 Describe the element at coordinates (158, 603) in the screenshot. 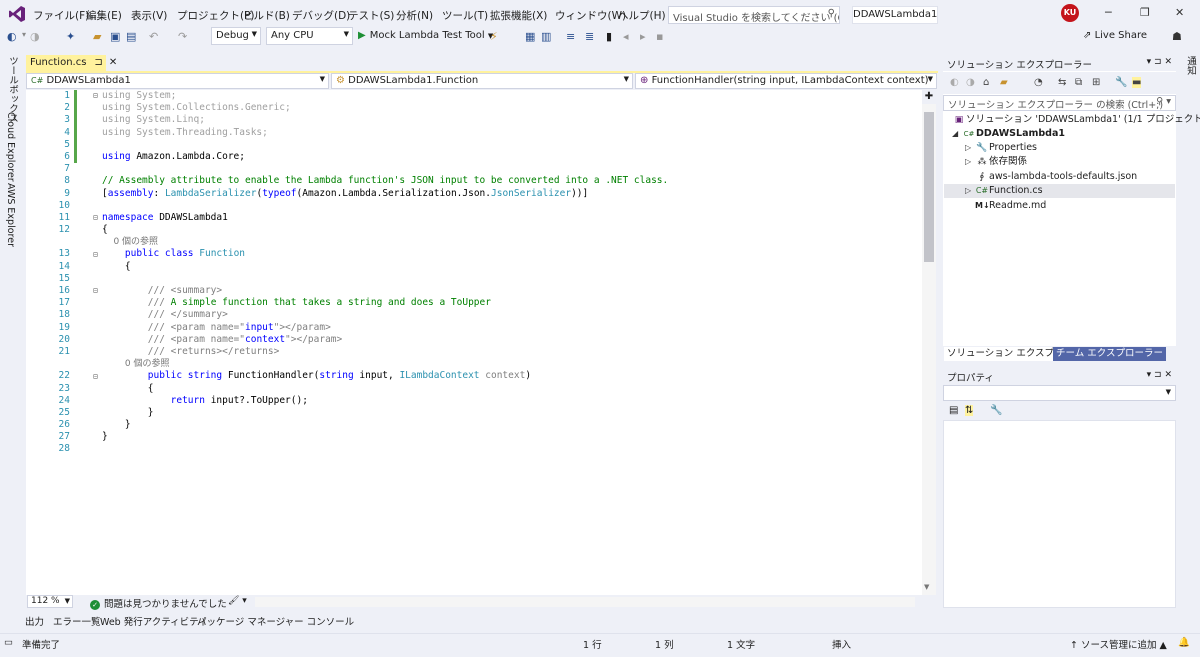

I see `issues-indicator: ✓ 問題は見つかりませんでした` at that location.